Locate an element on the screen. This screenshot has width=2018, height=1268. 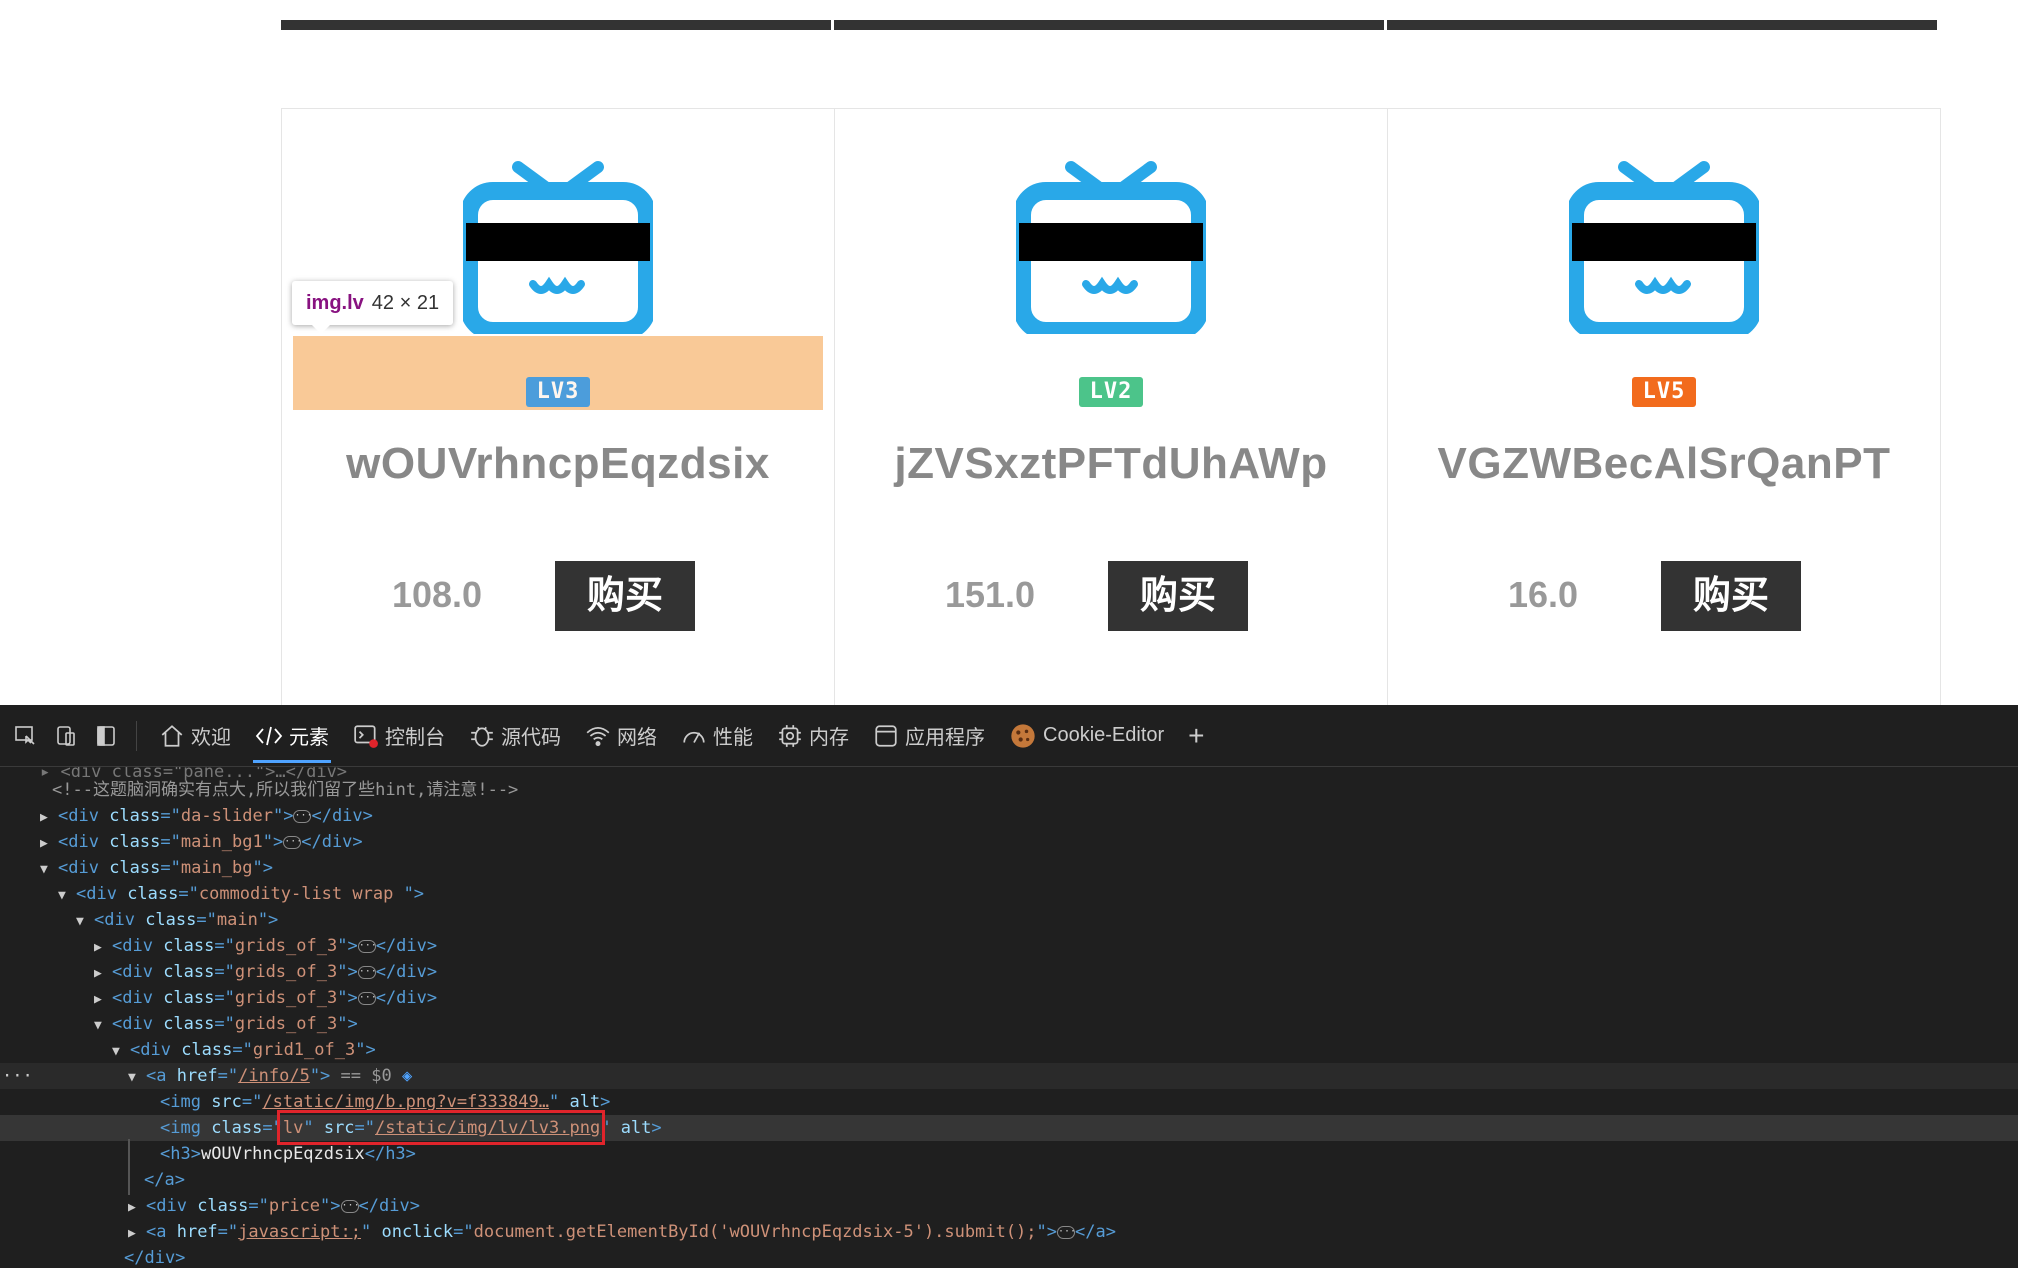
bug-icon is located at coordinates (482, 736).